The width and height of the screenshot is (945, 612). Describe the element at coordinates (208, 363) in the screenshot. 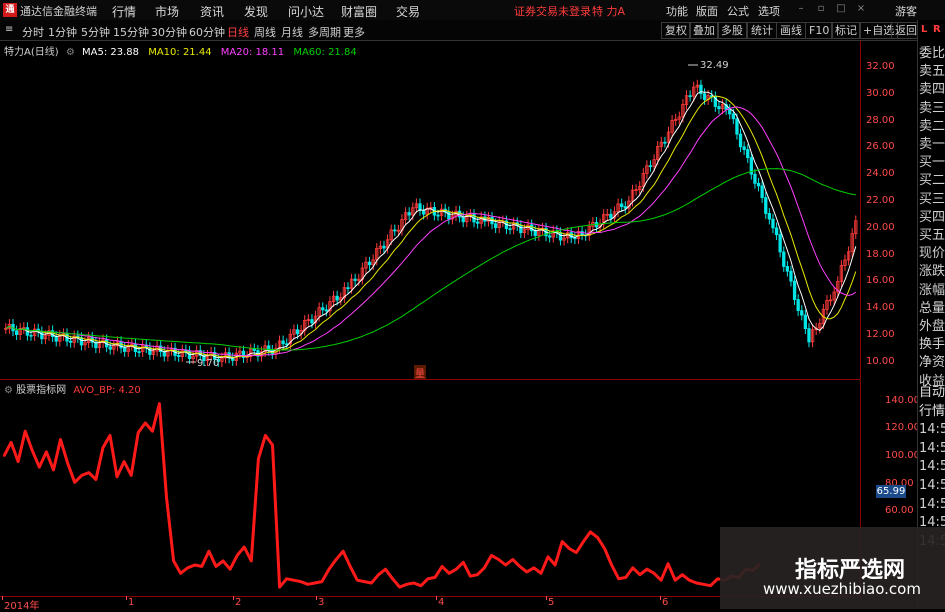

I see `low-price-label: 9.70` at that location.